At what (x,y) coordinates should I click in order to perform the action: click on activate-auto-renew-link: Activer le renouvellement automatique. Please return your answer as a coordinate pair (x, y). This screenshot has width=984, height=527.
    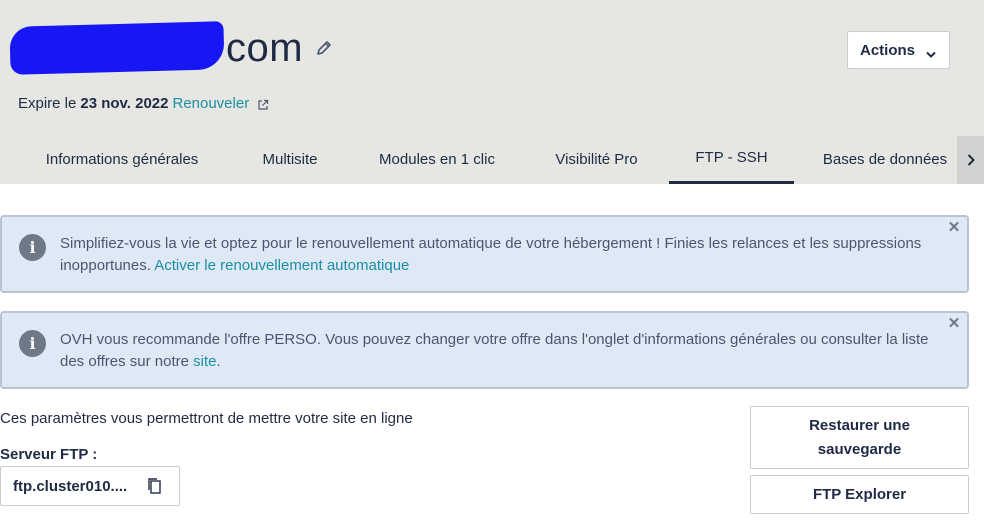
    Looking at the image, I should click on (281, 265).